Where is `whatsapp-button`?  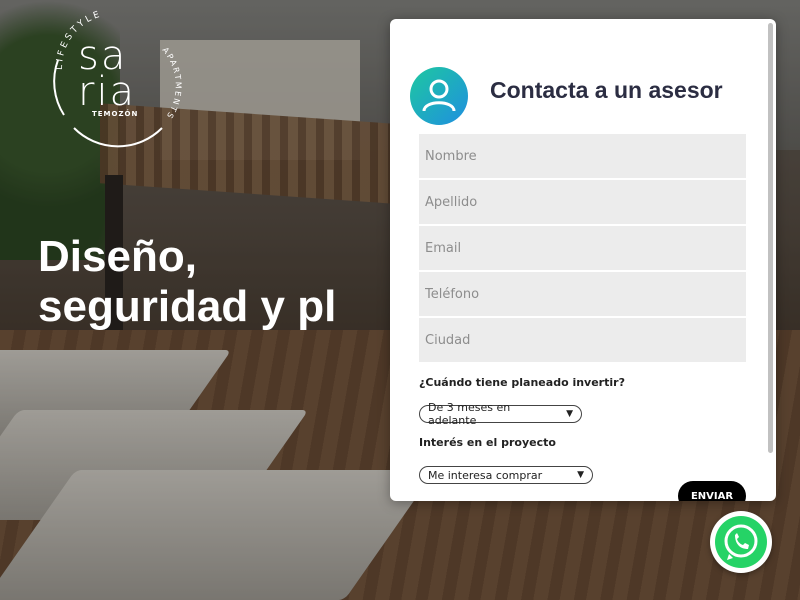
whatsapp-button is located at coordinates (741, 542).